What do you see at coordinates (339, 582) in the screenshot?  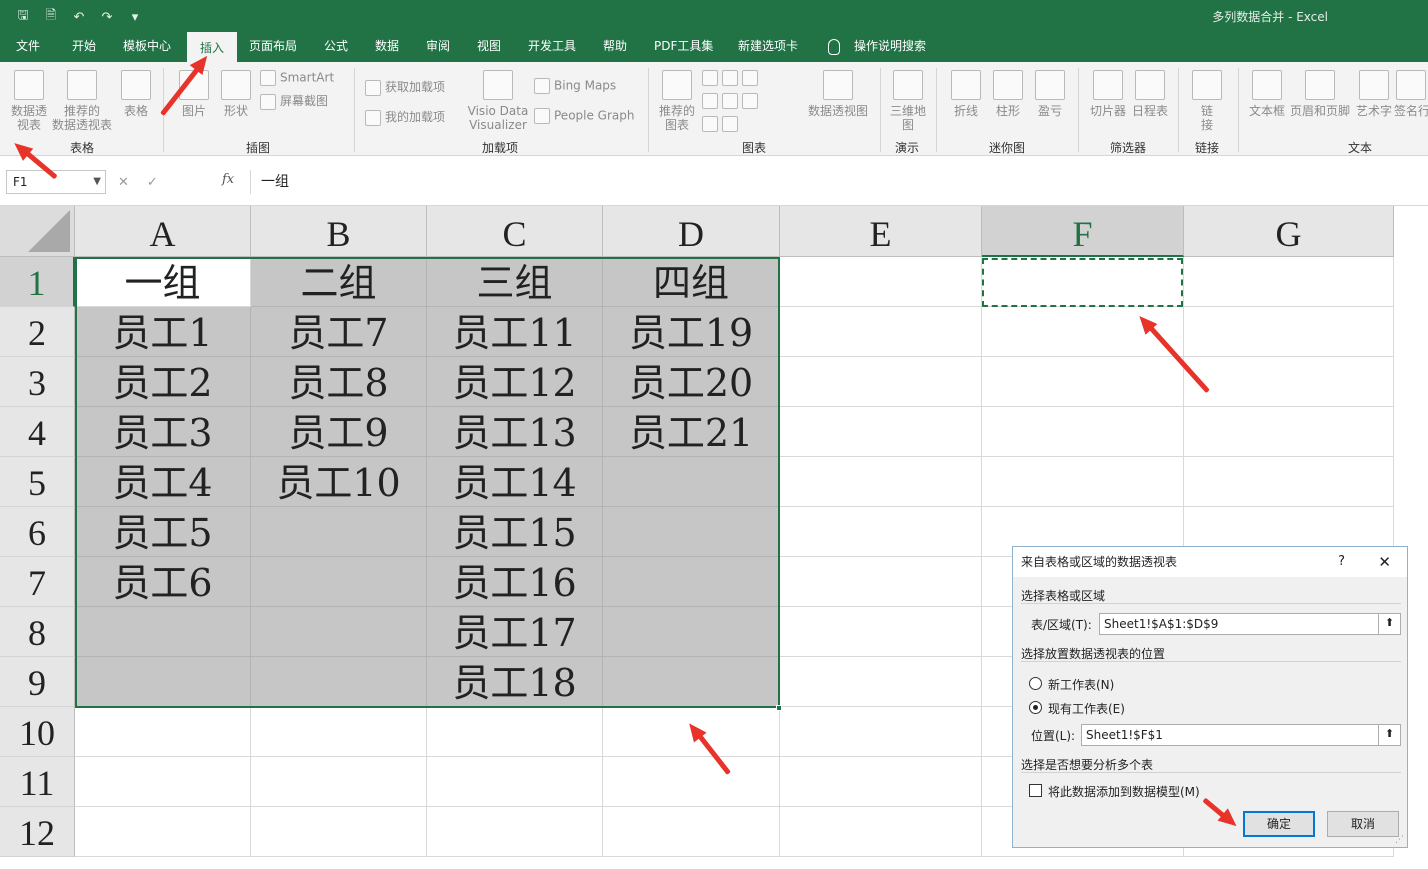 I see `cell-b7` at bounding box center [339, 582].